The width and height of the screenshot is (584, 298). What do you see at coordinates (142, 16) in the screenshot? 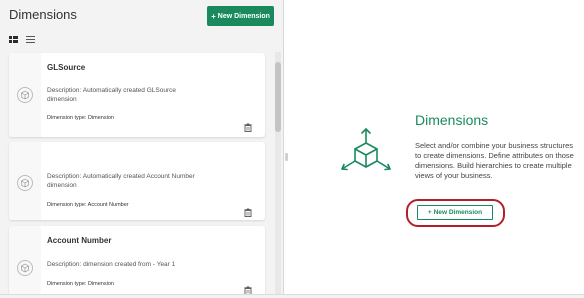
I see `list-header: Dimensions + New Dimension` at bounding box center [142, 16].